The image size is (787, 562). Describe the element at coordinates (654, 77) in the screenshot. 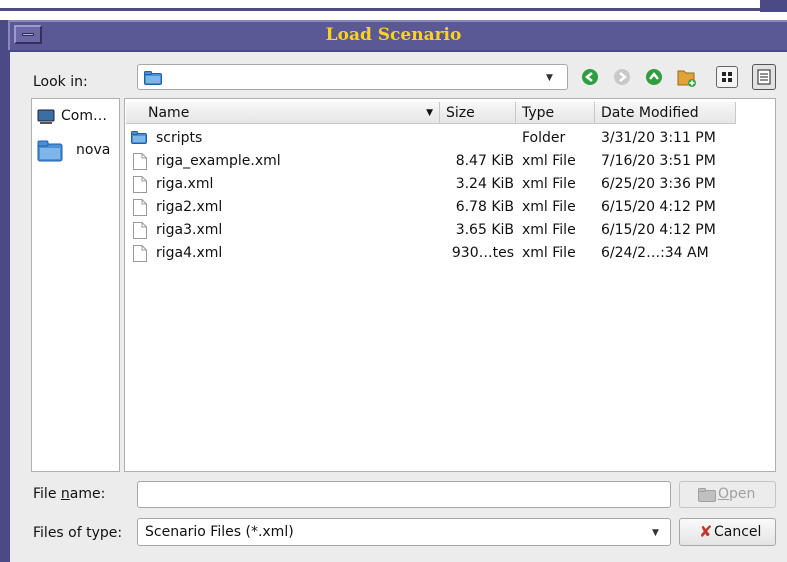

I see `up-folder-icon` at that location.